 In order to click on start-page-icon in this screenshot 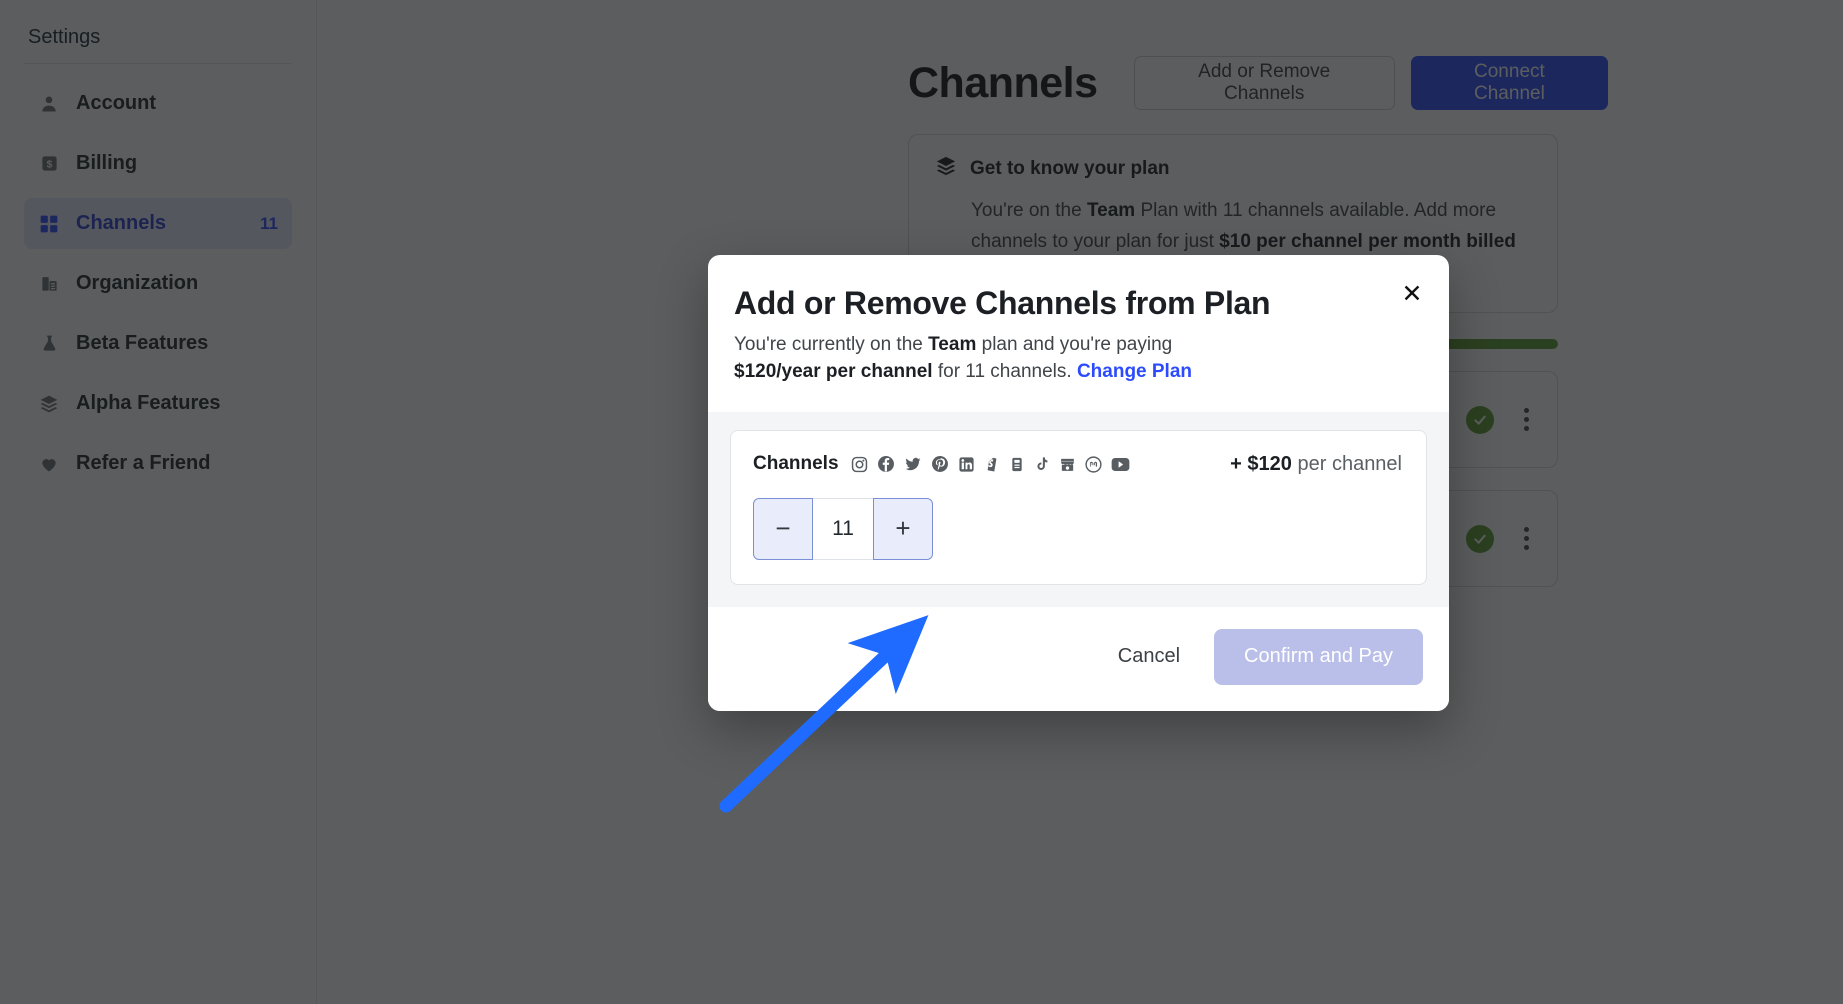, I will do `click(1017, 464)`.